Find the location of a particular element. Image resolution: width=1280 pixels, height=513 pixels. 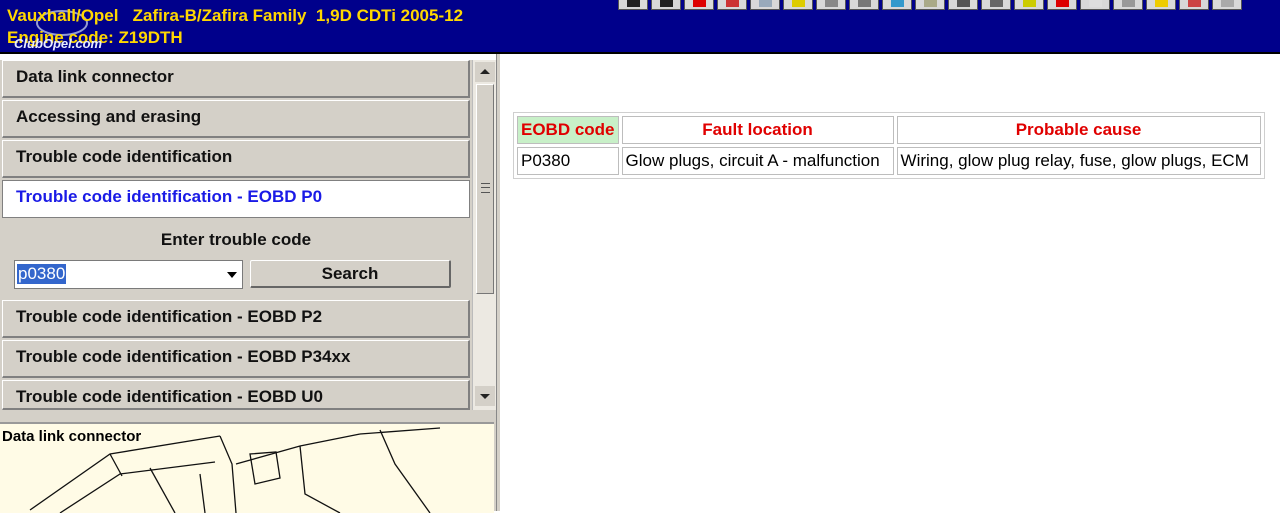

flag-icon is located at coordinates (732, 5).